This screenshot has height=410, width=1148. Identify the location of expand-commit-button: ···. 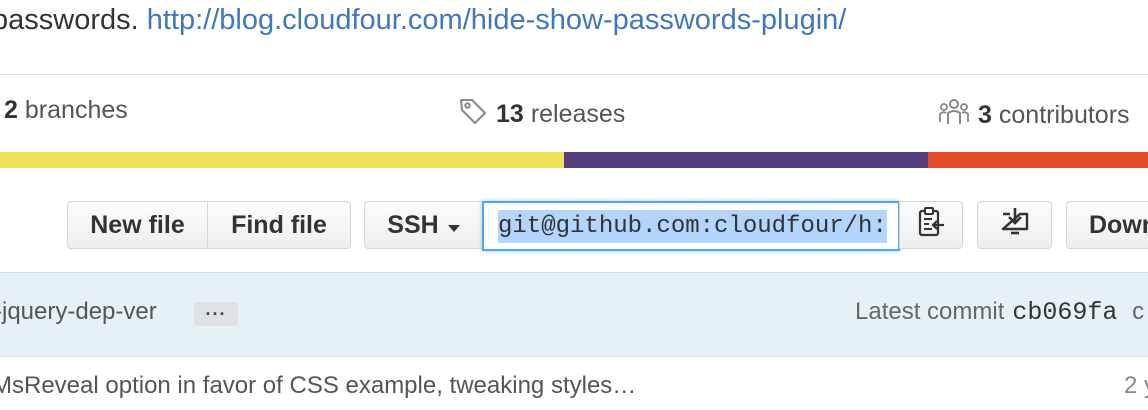
(216, 314).